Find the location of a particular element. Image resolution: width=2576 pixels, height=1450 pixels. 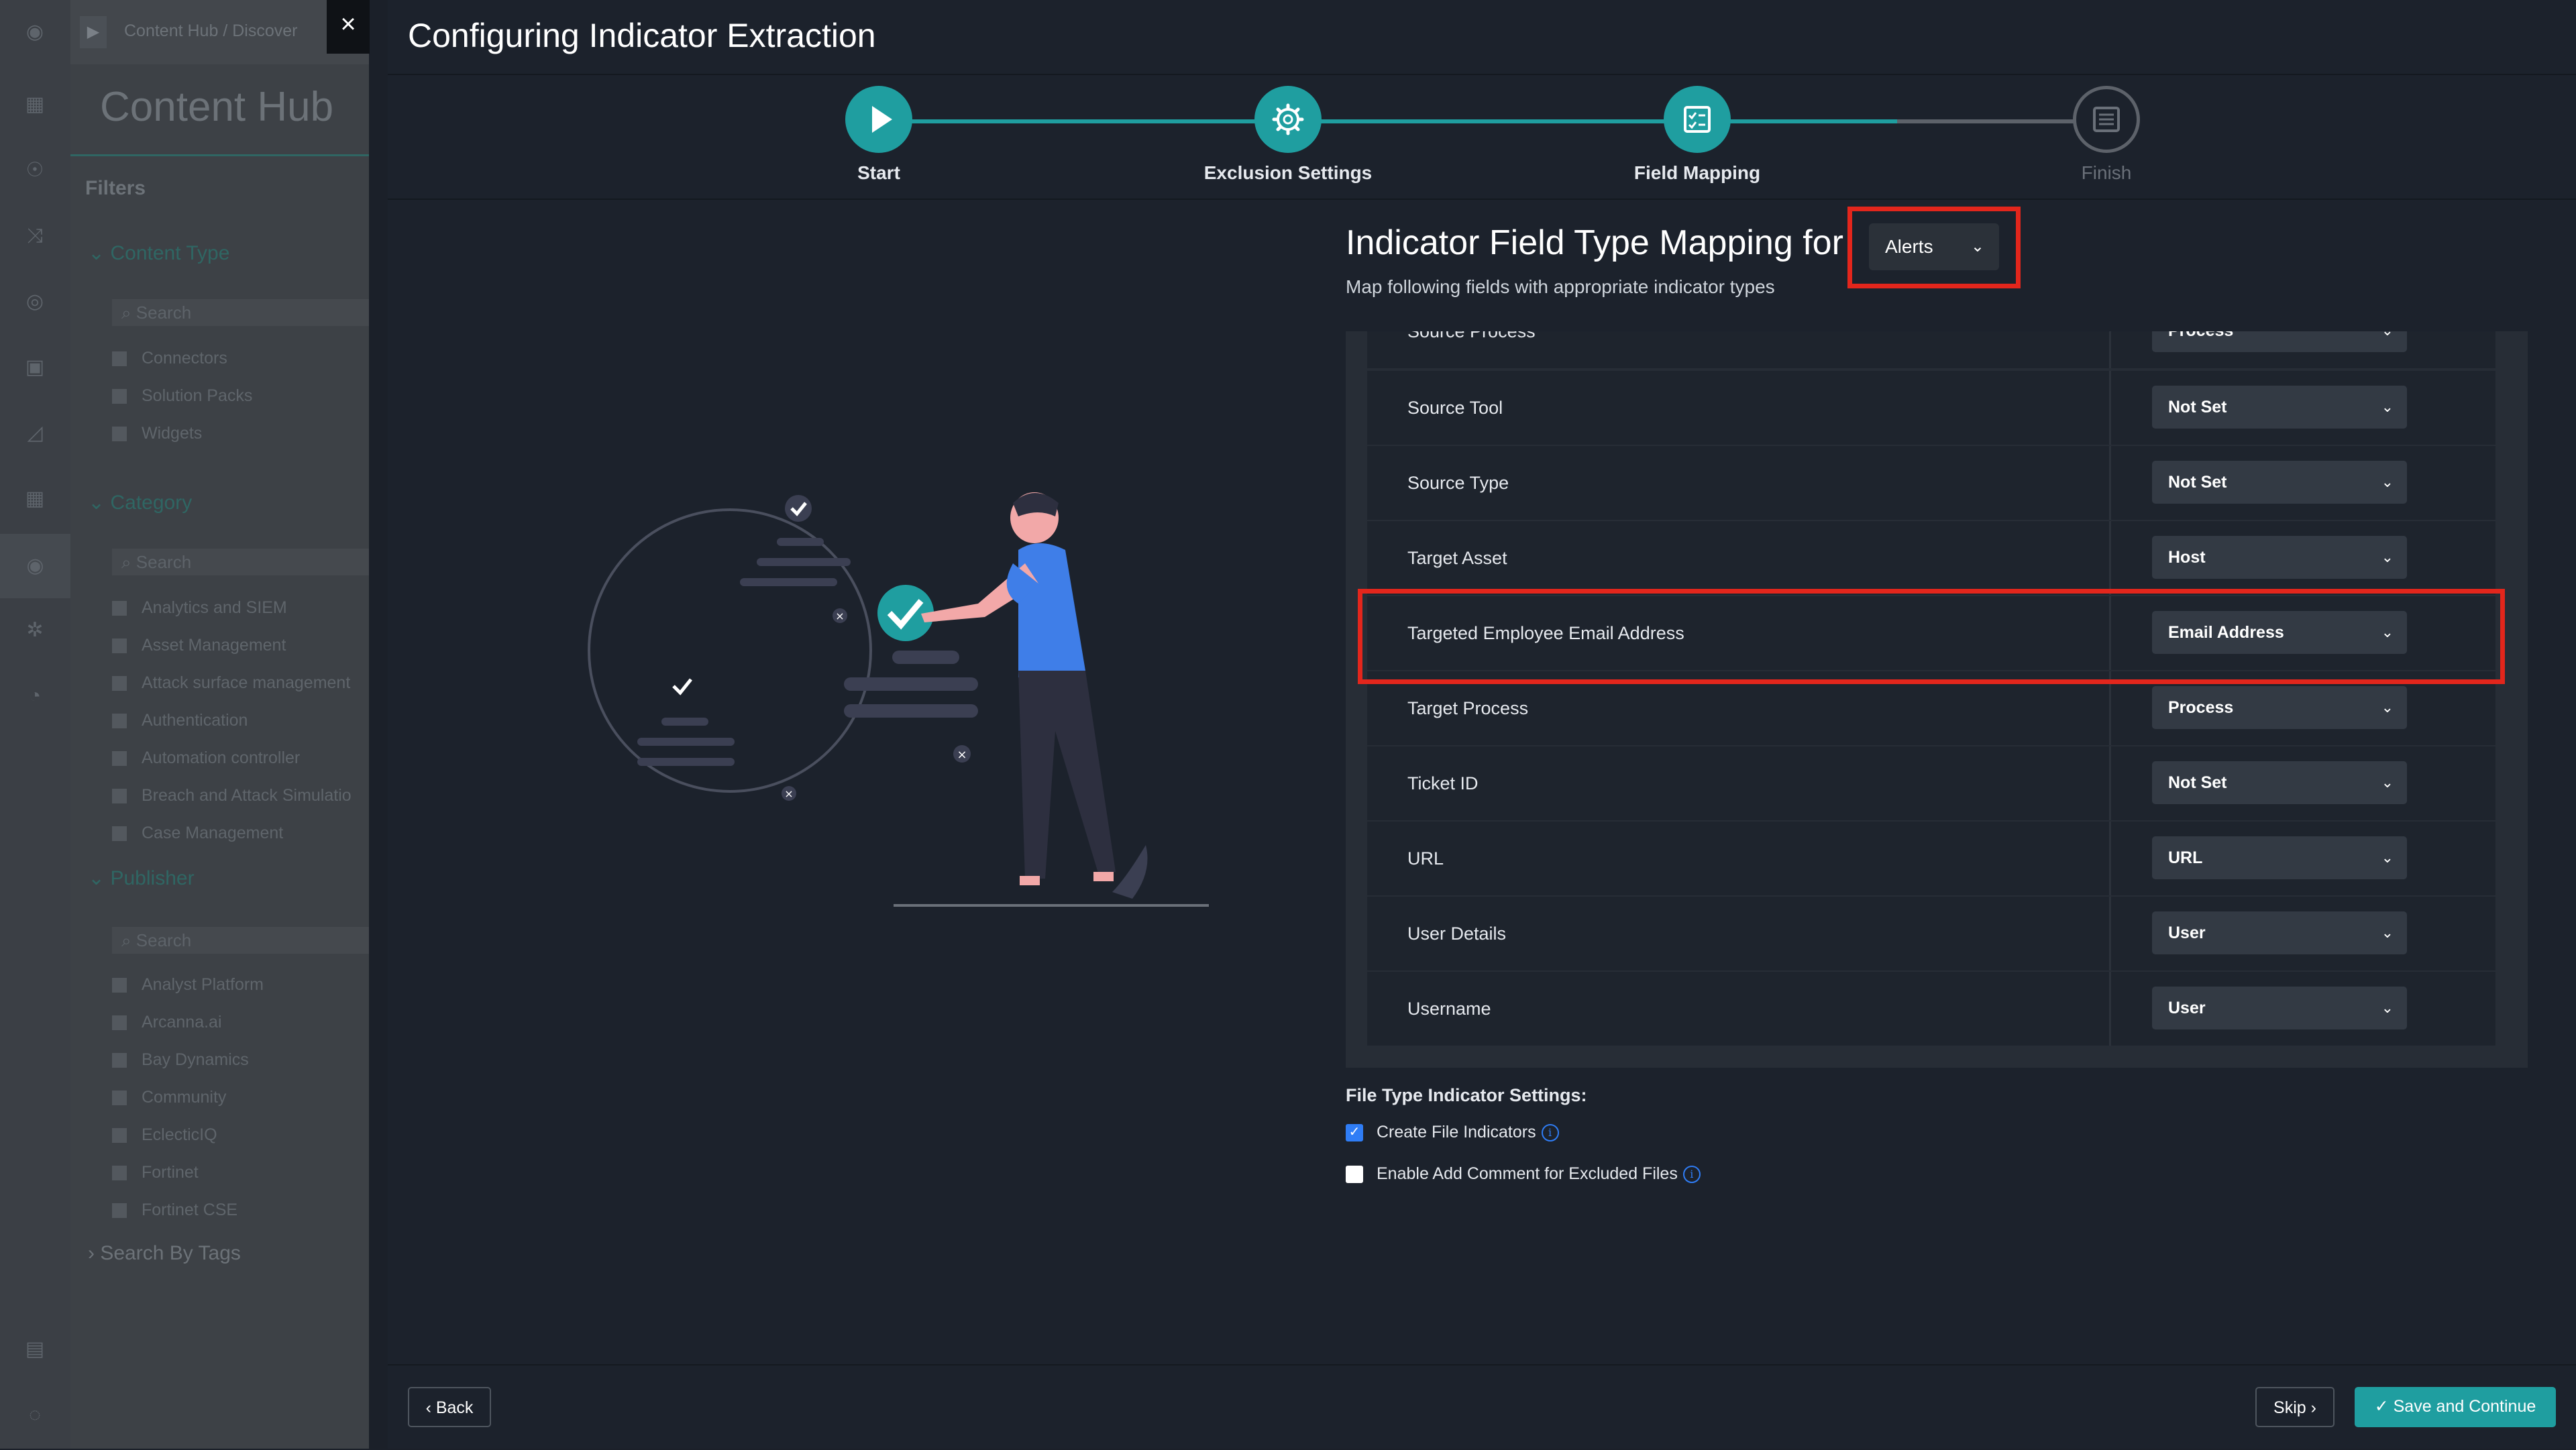

step-exclusion-settings is located at coordinates (1288, 119).